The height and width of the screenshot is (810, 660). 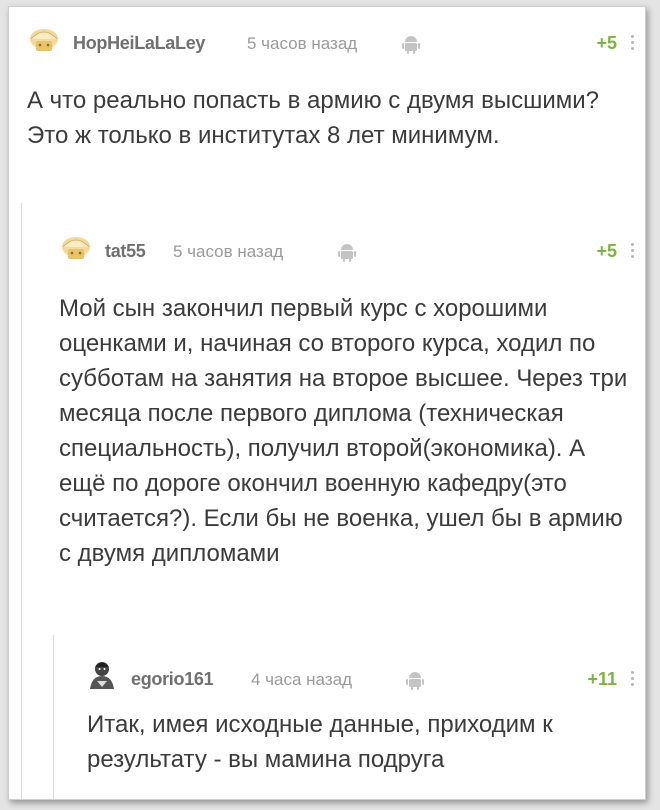 What do you see at coordinates (355, 666) in the screenshot?
I see `comment-header: egorio161 4 часа назад +11` at bounding box center [355, 666].